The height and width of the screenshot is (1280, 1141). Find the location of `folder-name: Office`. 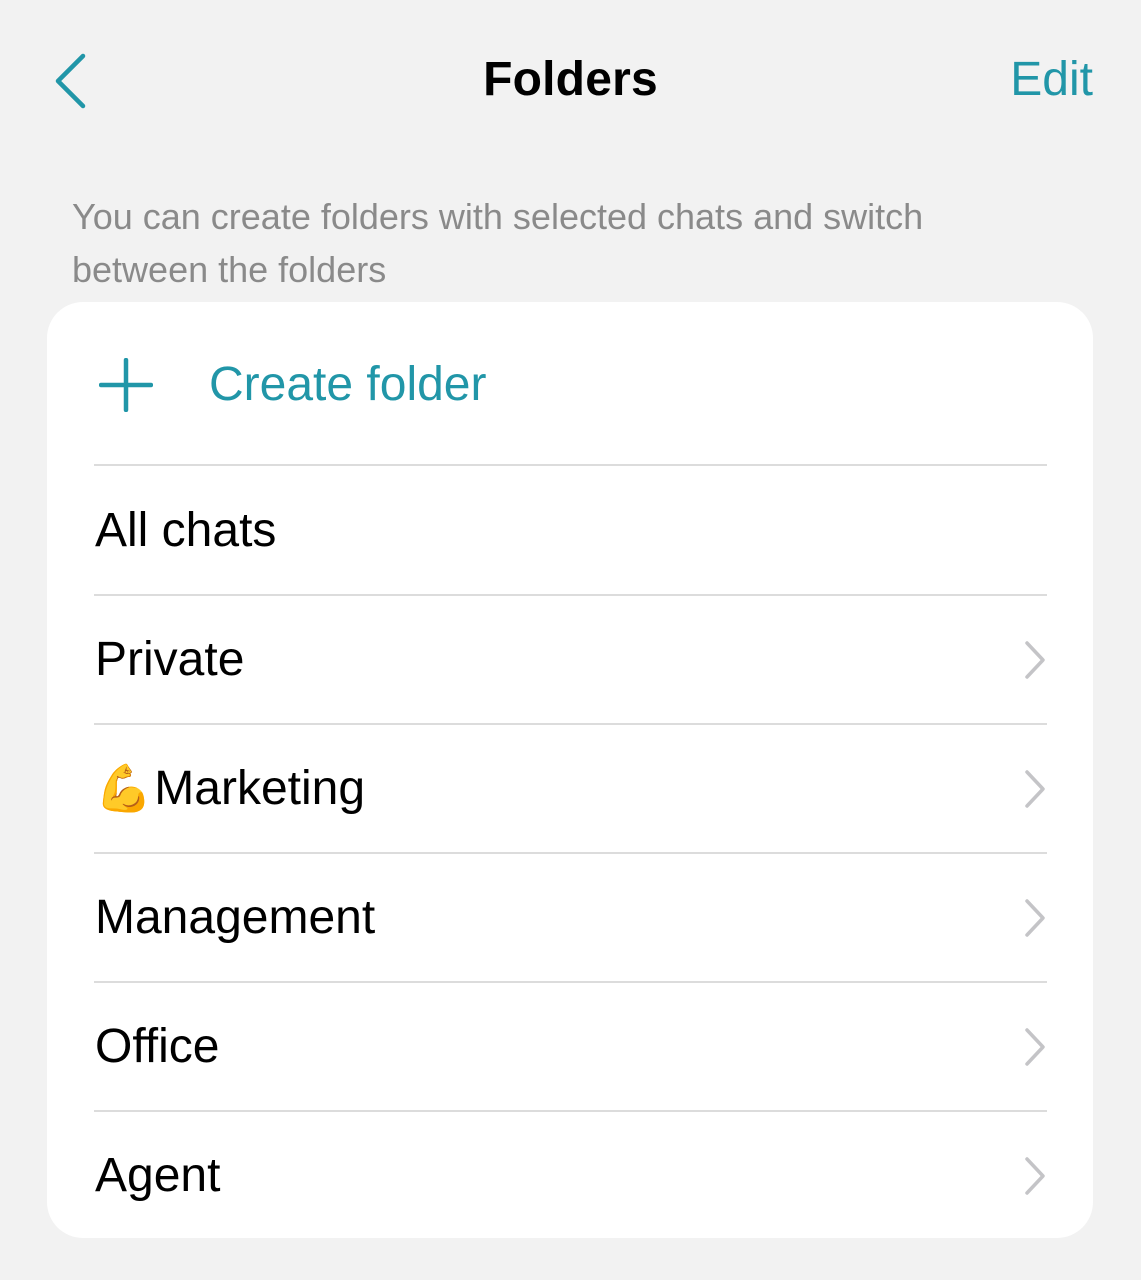

folder-name: Office is located at coordinates (157, 1046).